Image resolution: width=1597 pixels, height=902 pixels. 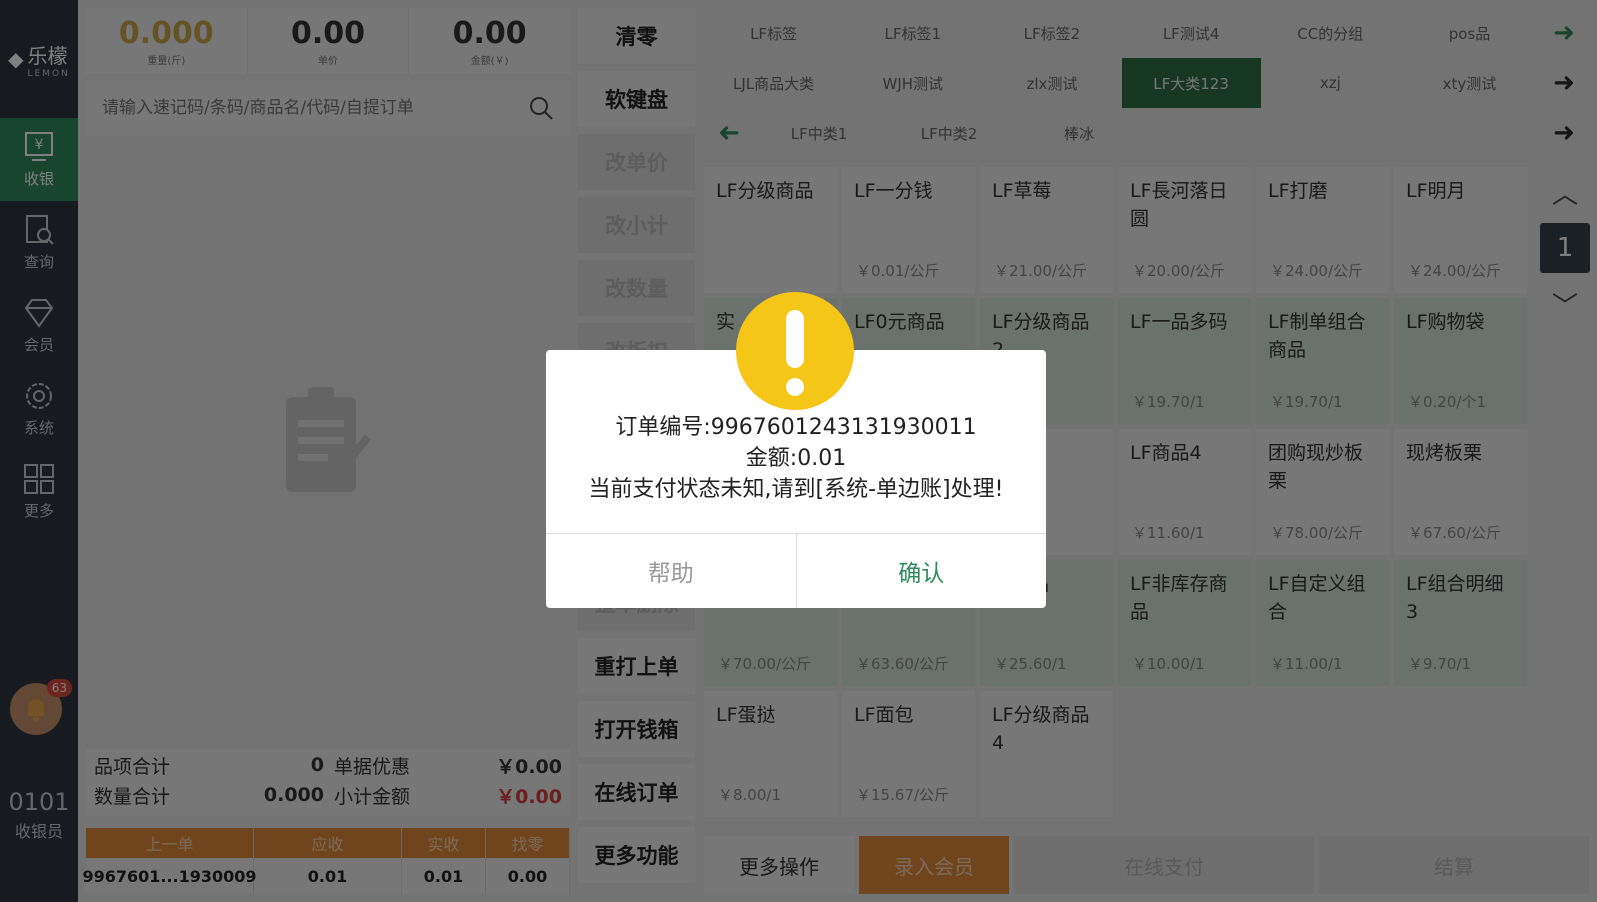 What do you see at coordinates (922, 571) in the screenshot?
I see `confirm-button: 确认` at bounding box center [922, 571].